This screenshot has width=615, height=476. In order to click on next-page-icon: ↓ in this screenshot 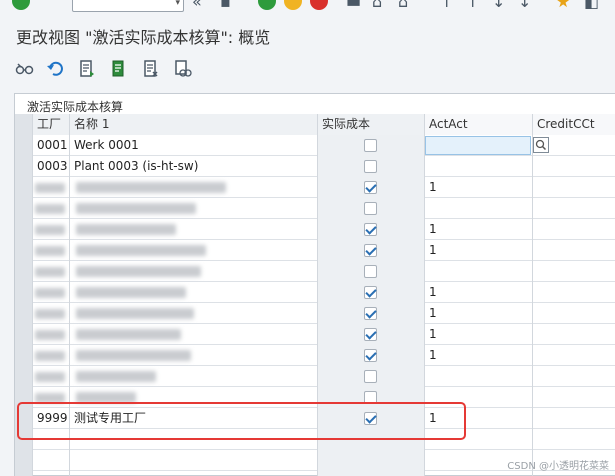, I will do `click(498, 5)`.